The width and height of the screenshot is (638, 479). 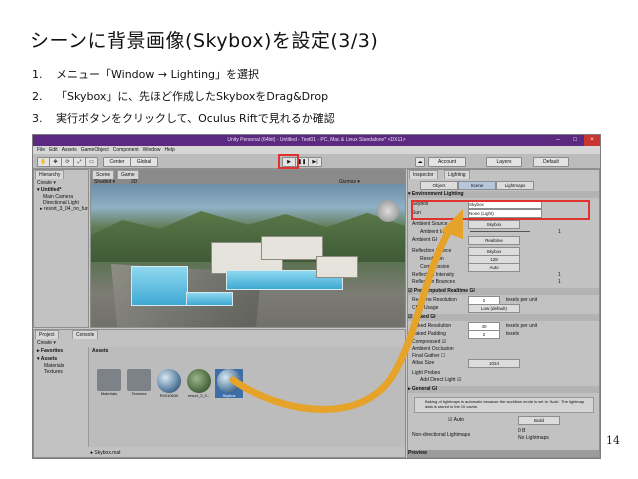 What do you see at coordinates (204, 41) in the screenshot?
I see `slide-title: シーンに背景画像(Skybox)を設定(3/3)` at bounding box center [204, 41].